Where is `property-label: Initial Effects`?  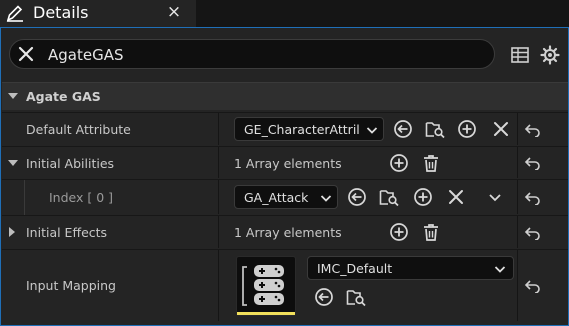
property-label: Initial Effects is located at coordinates (67, 232).